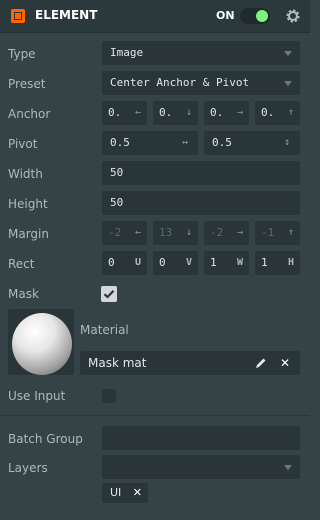 The image size is (320, 520). I want to click on rect-u-suffix: U, so click(137, 262).